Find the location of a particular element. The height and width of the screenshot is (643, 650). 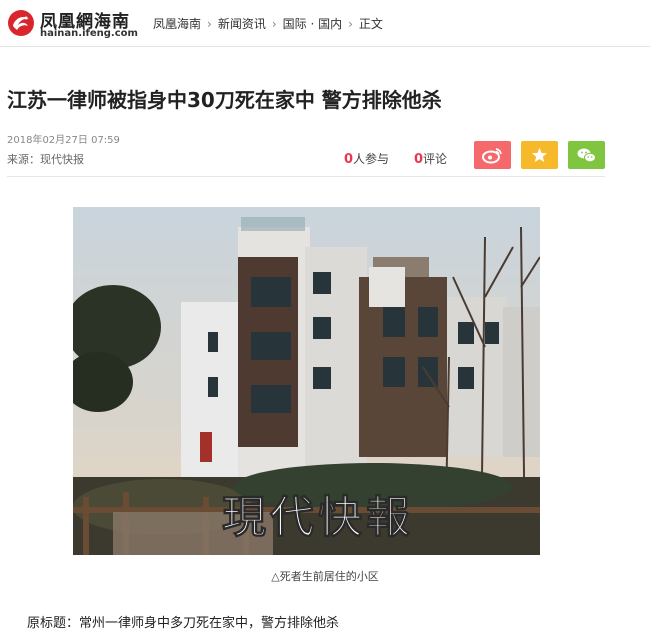

breadcrumb-news: 新闻资讯 is located at coordinates (242, 24).